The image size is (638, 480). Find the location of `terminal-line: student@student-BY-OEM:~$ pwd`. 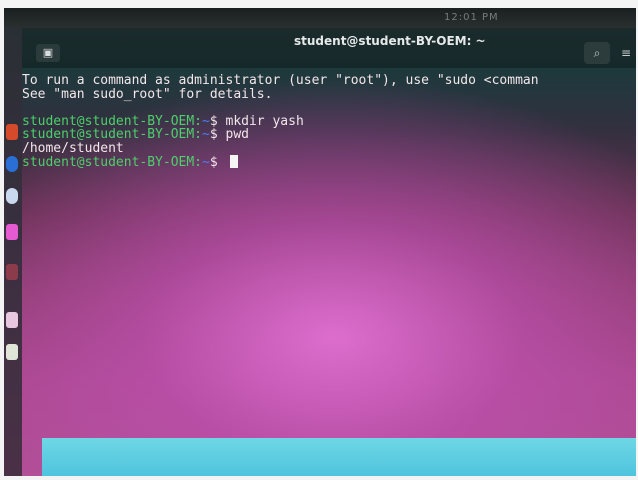

terminal-line: student@student-BY-OEM:~$ pwd is located at coordinates (329, 135).